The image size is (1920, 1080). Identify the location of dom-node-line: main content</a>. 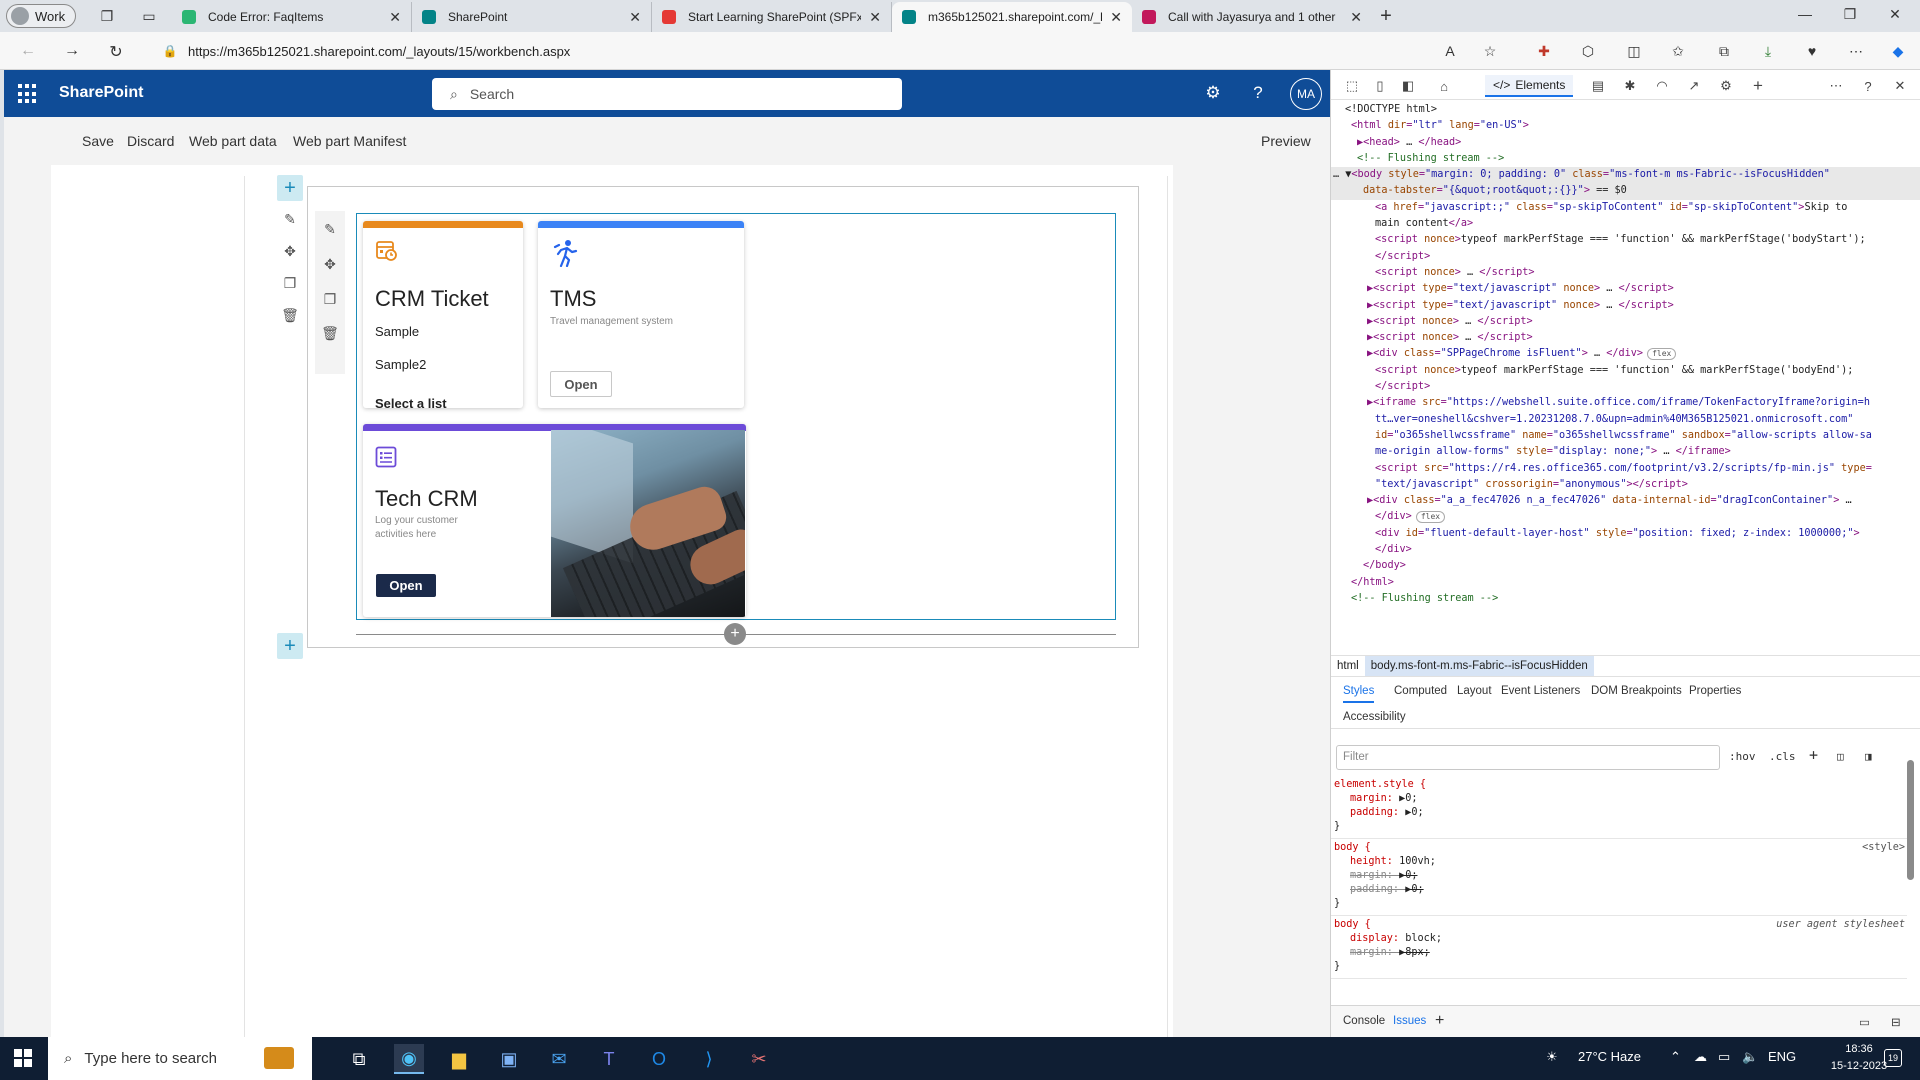
(1625, 224).